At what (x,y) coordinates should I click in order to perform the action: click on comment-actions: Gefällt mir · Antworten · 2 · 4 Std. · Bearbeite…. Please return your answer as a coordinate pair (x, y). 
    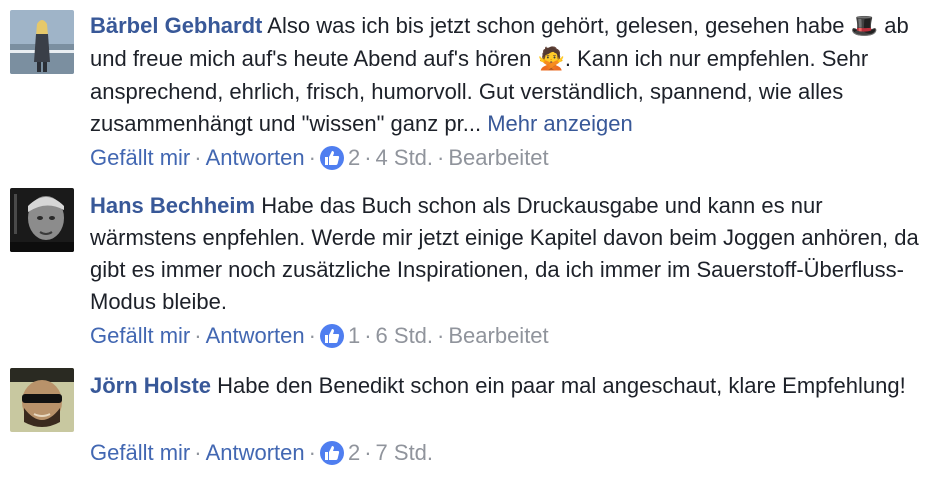
    Looking at the image, I should click on (509, 158).